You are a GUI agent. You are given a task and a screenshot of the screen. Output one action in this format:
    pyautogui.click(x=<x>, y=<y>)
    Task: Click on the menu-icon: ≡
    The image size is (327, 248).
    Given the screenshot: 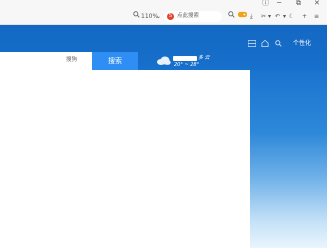 What is the action you would take?
    pyautogui.click(x=316, y=16)
    